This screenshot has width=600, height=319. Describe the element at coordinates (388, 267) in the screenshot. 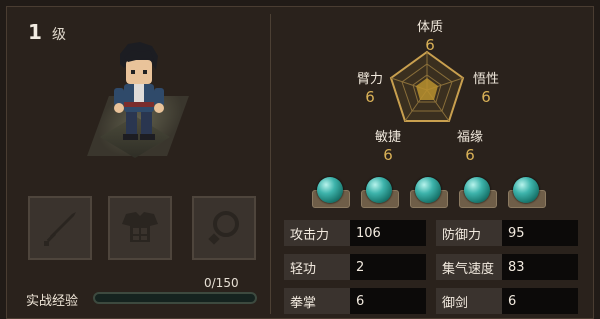

I see `stat-value: 2` at that location.